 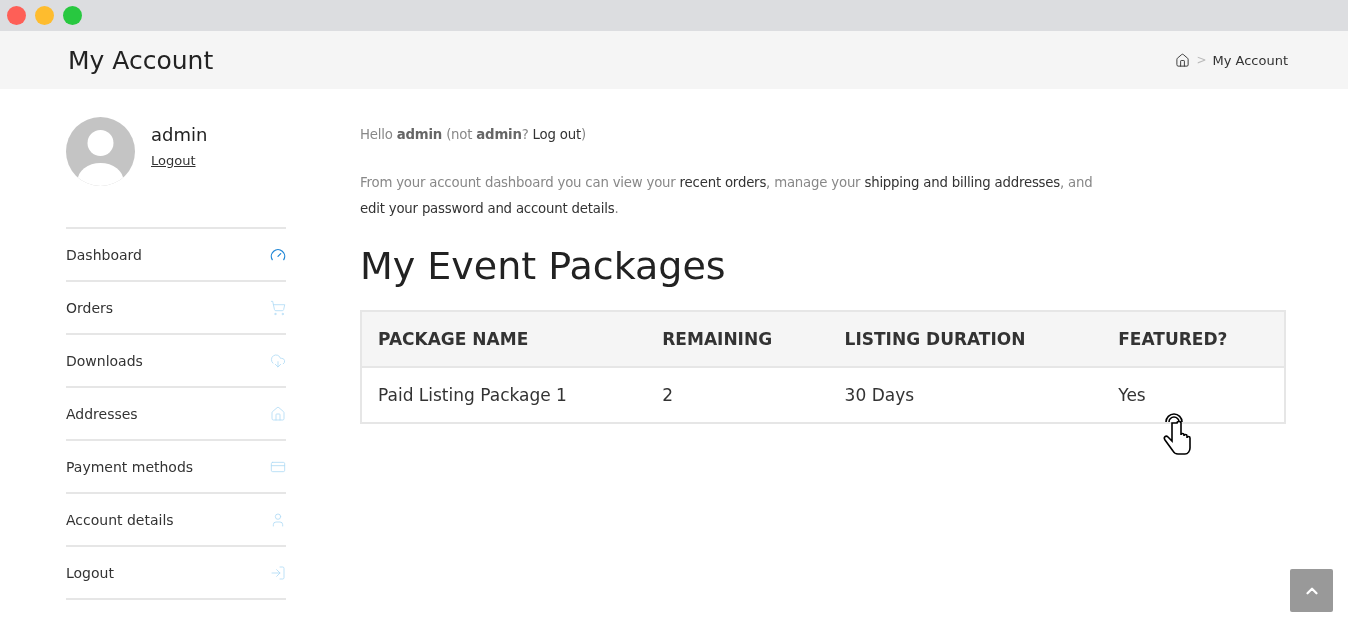 What do you see at coordinates (1183, 60) in the screenshot?
I see `home-icon` at bounding box center [1183, 60].